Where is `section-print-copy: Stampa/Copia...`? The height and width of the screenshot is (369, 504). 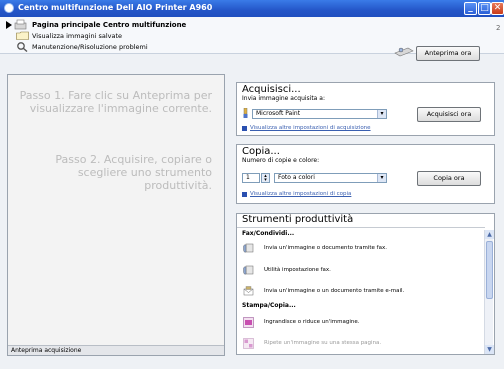 section-print-copy: Stampa/Copia... is located at coordinates (269, 305).